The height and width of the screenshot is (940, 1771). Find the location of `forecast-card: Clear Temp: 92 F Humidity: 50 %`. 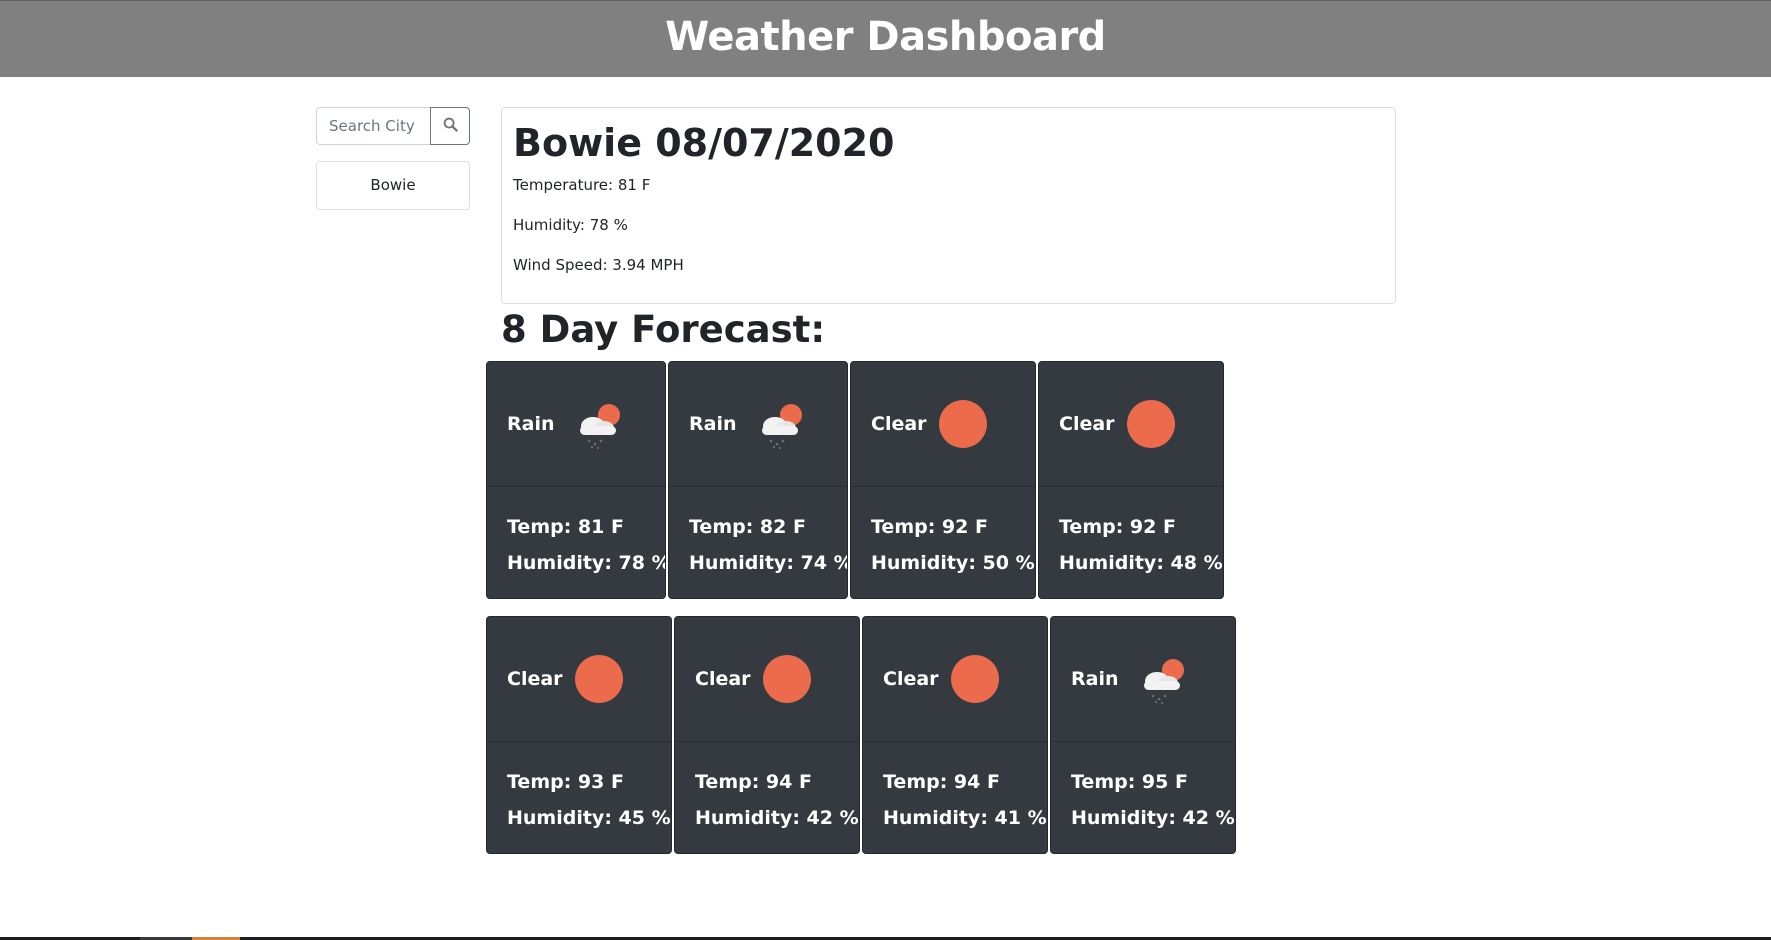

forecast-card: Clear Temp: 92 F Humidity: 50 % is located at coordinates (943, 480).